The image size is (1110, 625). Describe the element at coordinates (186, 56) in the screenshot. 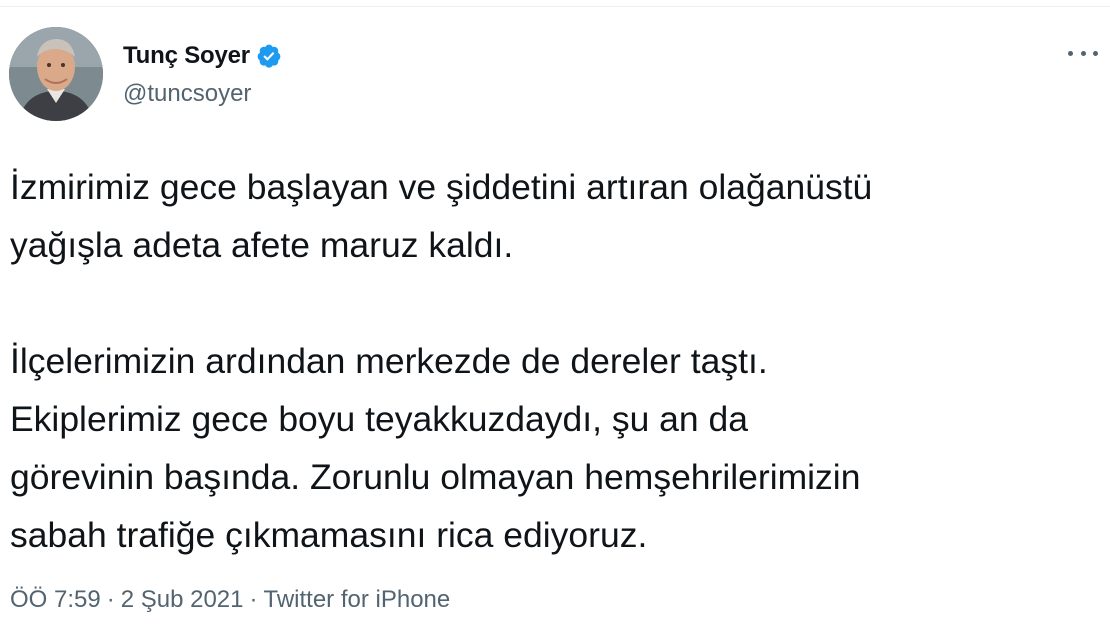

I see `author-name: Tunç Soyer` at that location.